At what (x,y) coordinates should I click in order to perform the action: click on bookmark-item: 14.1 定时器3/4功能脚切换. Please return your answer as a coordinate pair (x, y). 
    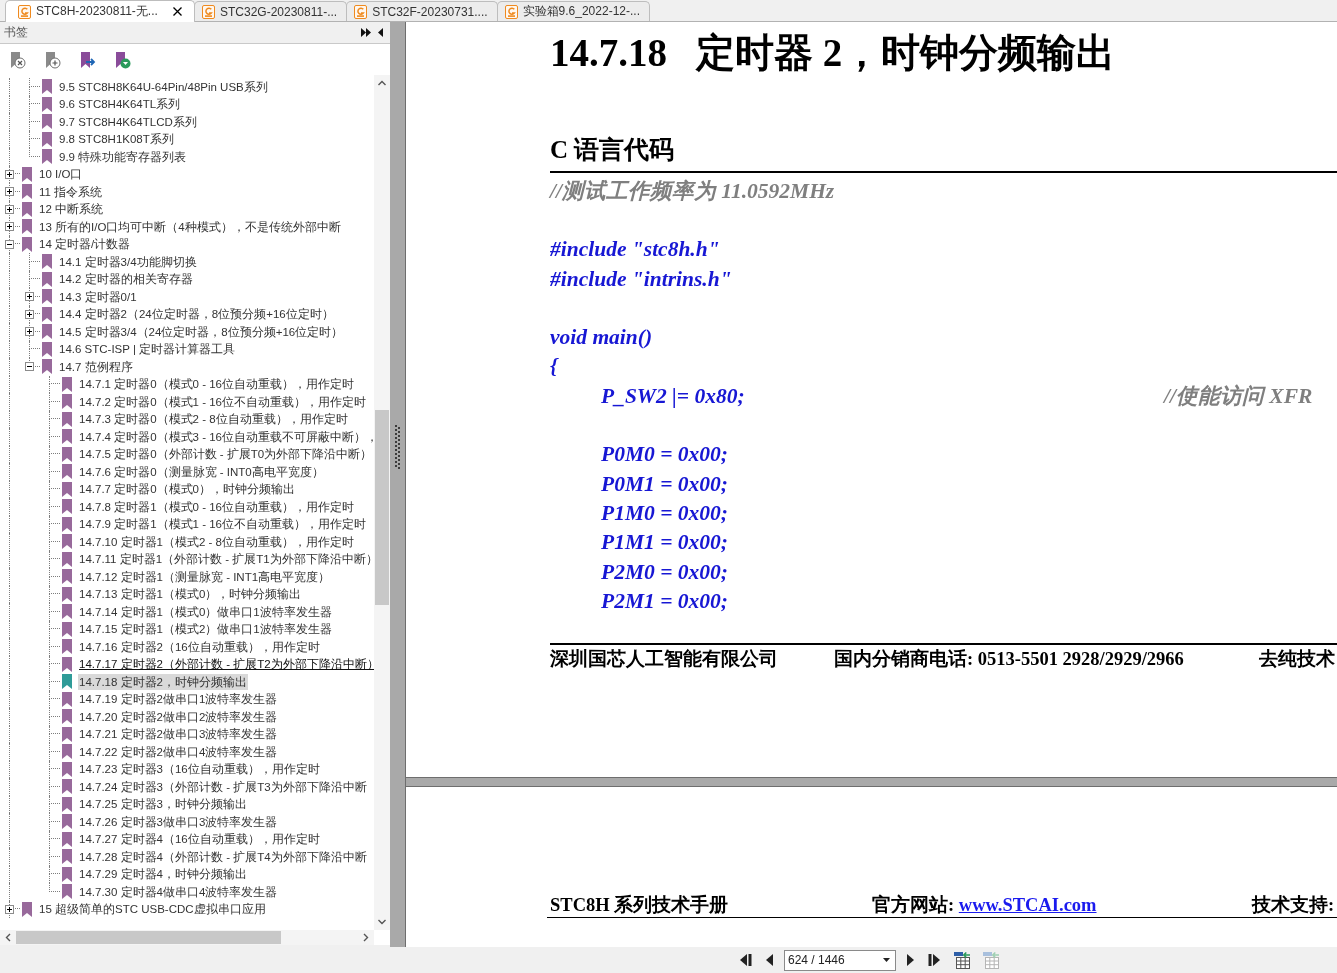
    Looking at the image, I should click on (128, 261).